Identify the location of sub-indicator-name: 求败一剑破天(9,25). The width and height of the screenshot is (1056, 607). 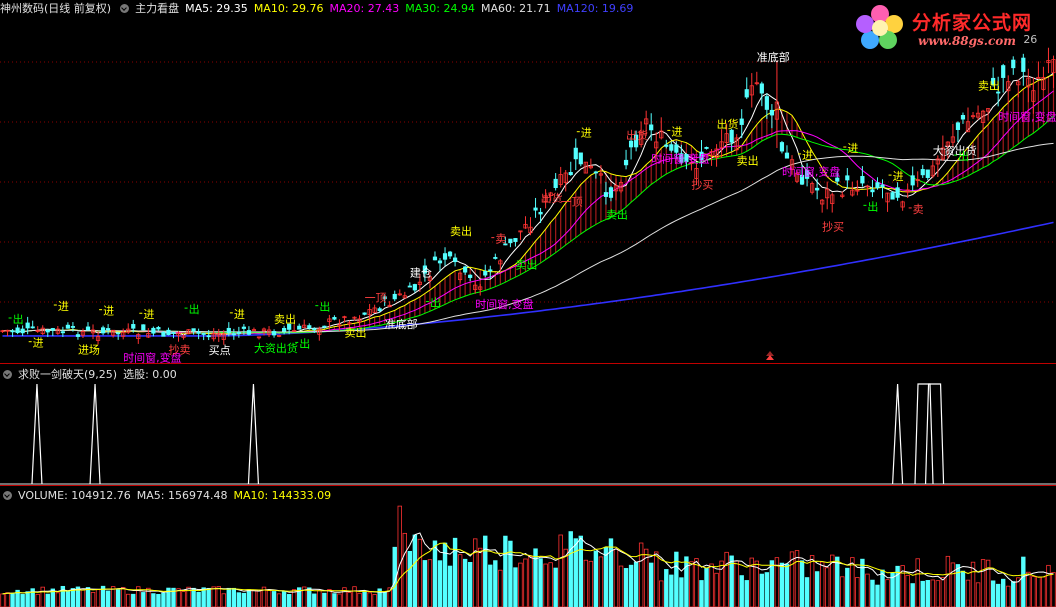
(67, 374).